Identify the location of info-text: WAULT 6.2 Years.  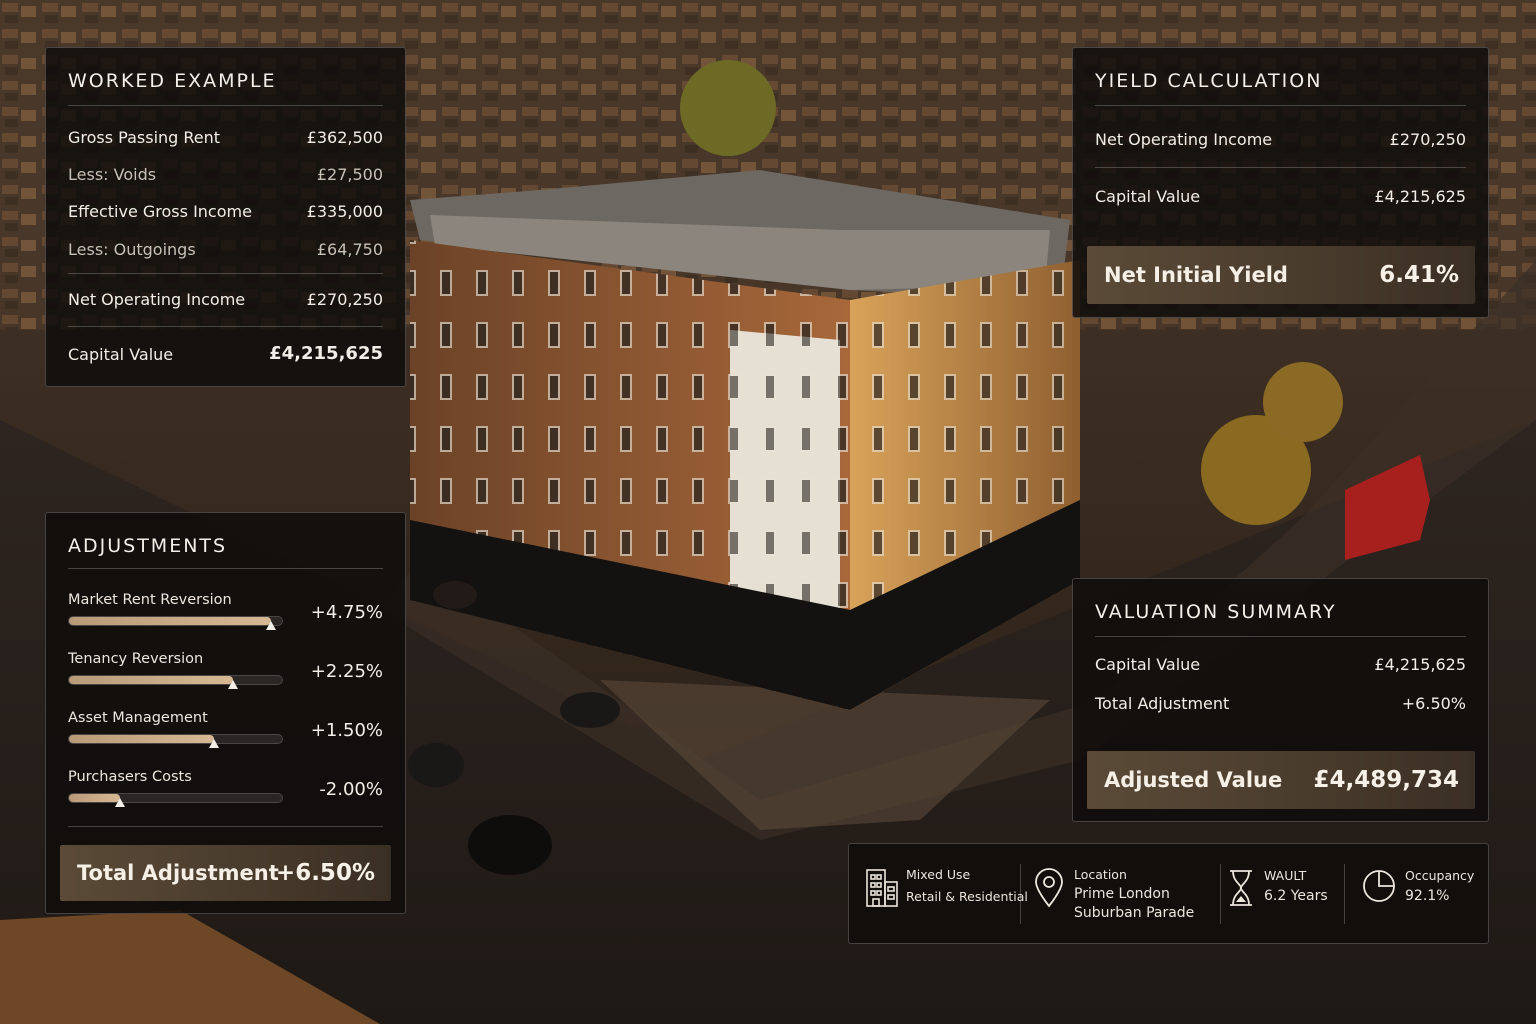
(1296, 885).